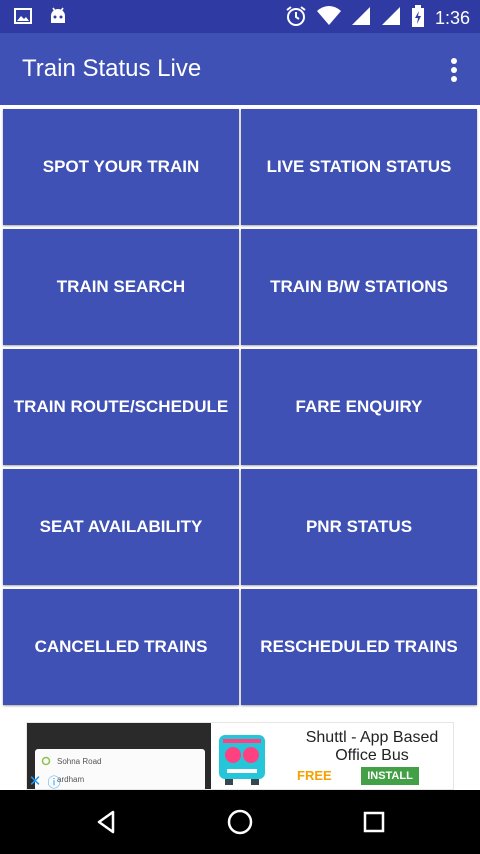  I want to click on seat-availability-button: SEAT AVAILABILITY, so click(121, 527).